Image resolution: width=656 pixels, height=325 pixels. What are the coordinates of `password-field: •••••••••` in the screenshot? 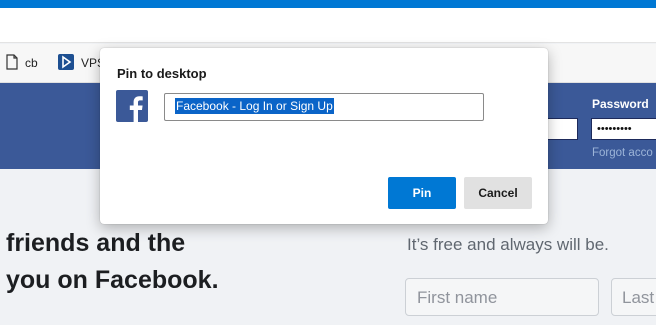 It's located at (623, 129).